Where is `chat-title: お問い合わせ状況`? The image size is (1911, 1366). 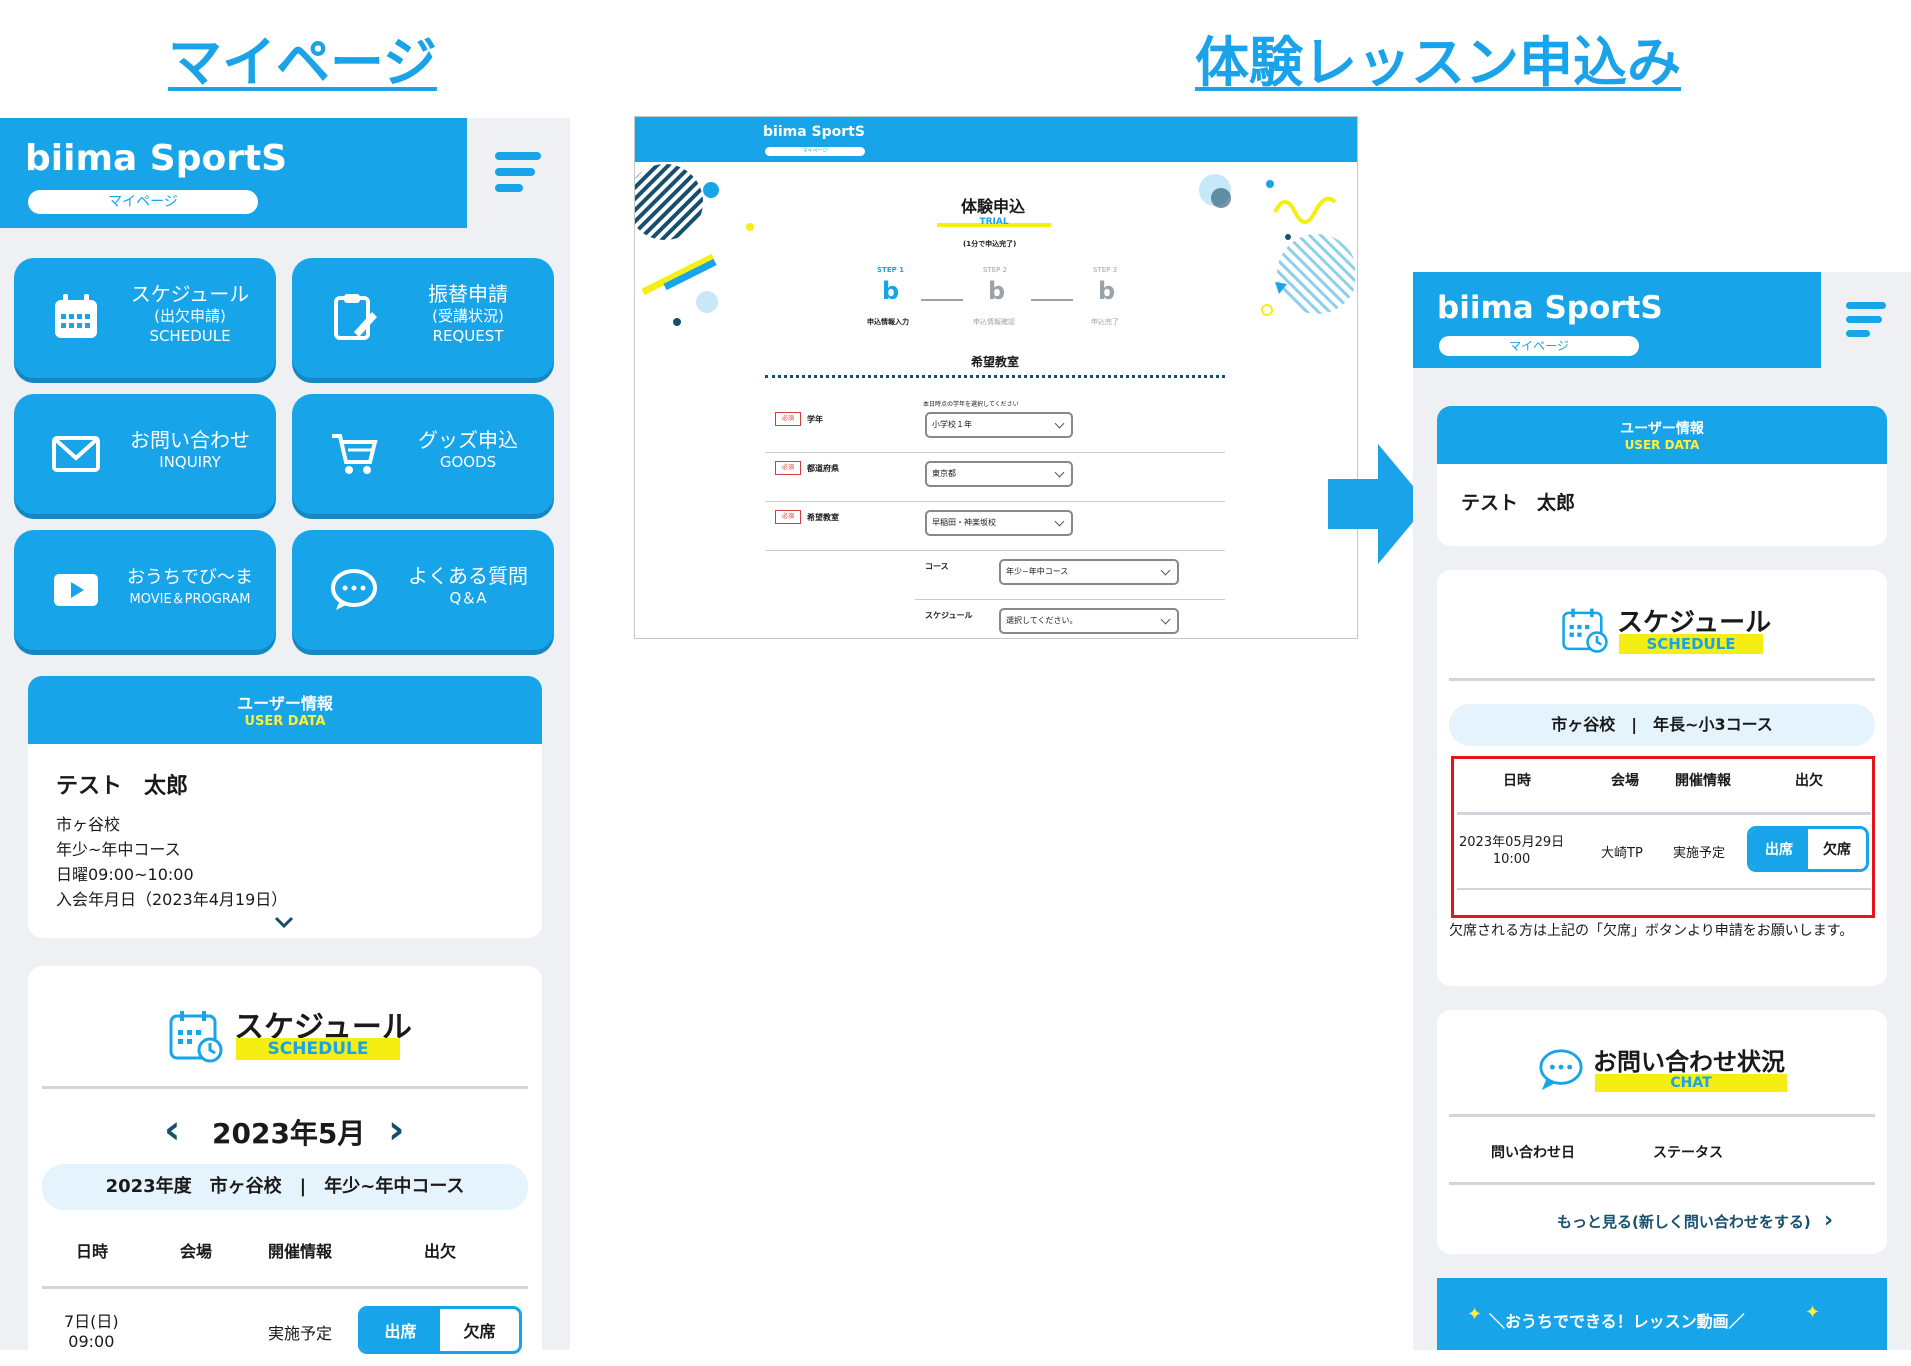
chat-title: お問い合わせ状況 is located at coordinates (1689, 1062).